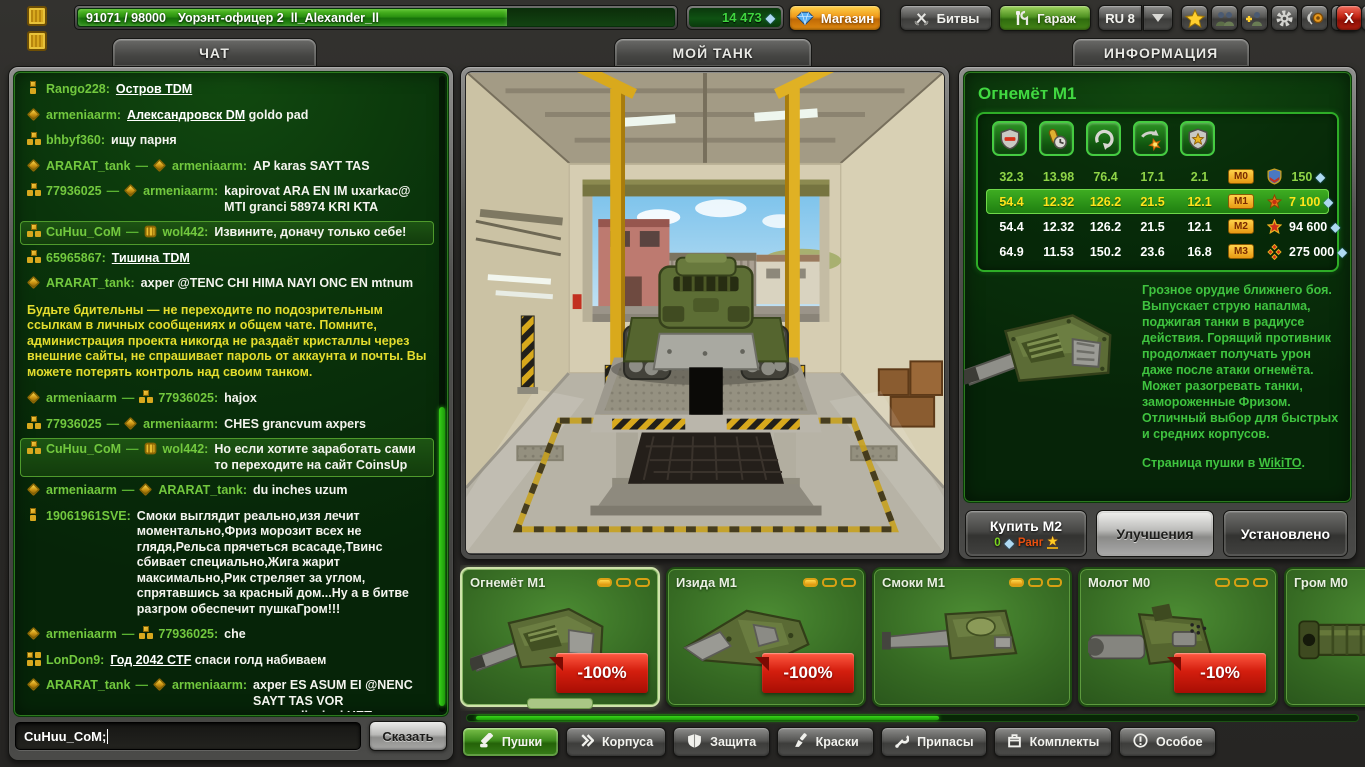 Image resolution: width=1365 pixels, height=767 pixels. I want to click on category-tab-защита: Защита, so click(722, 742).